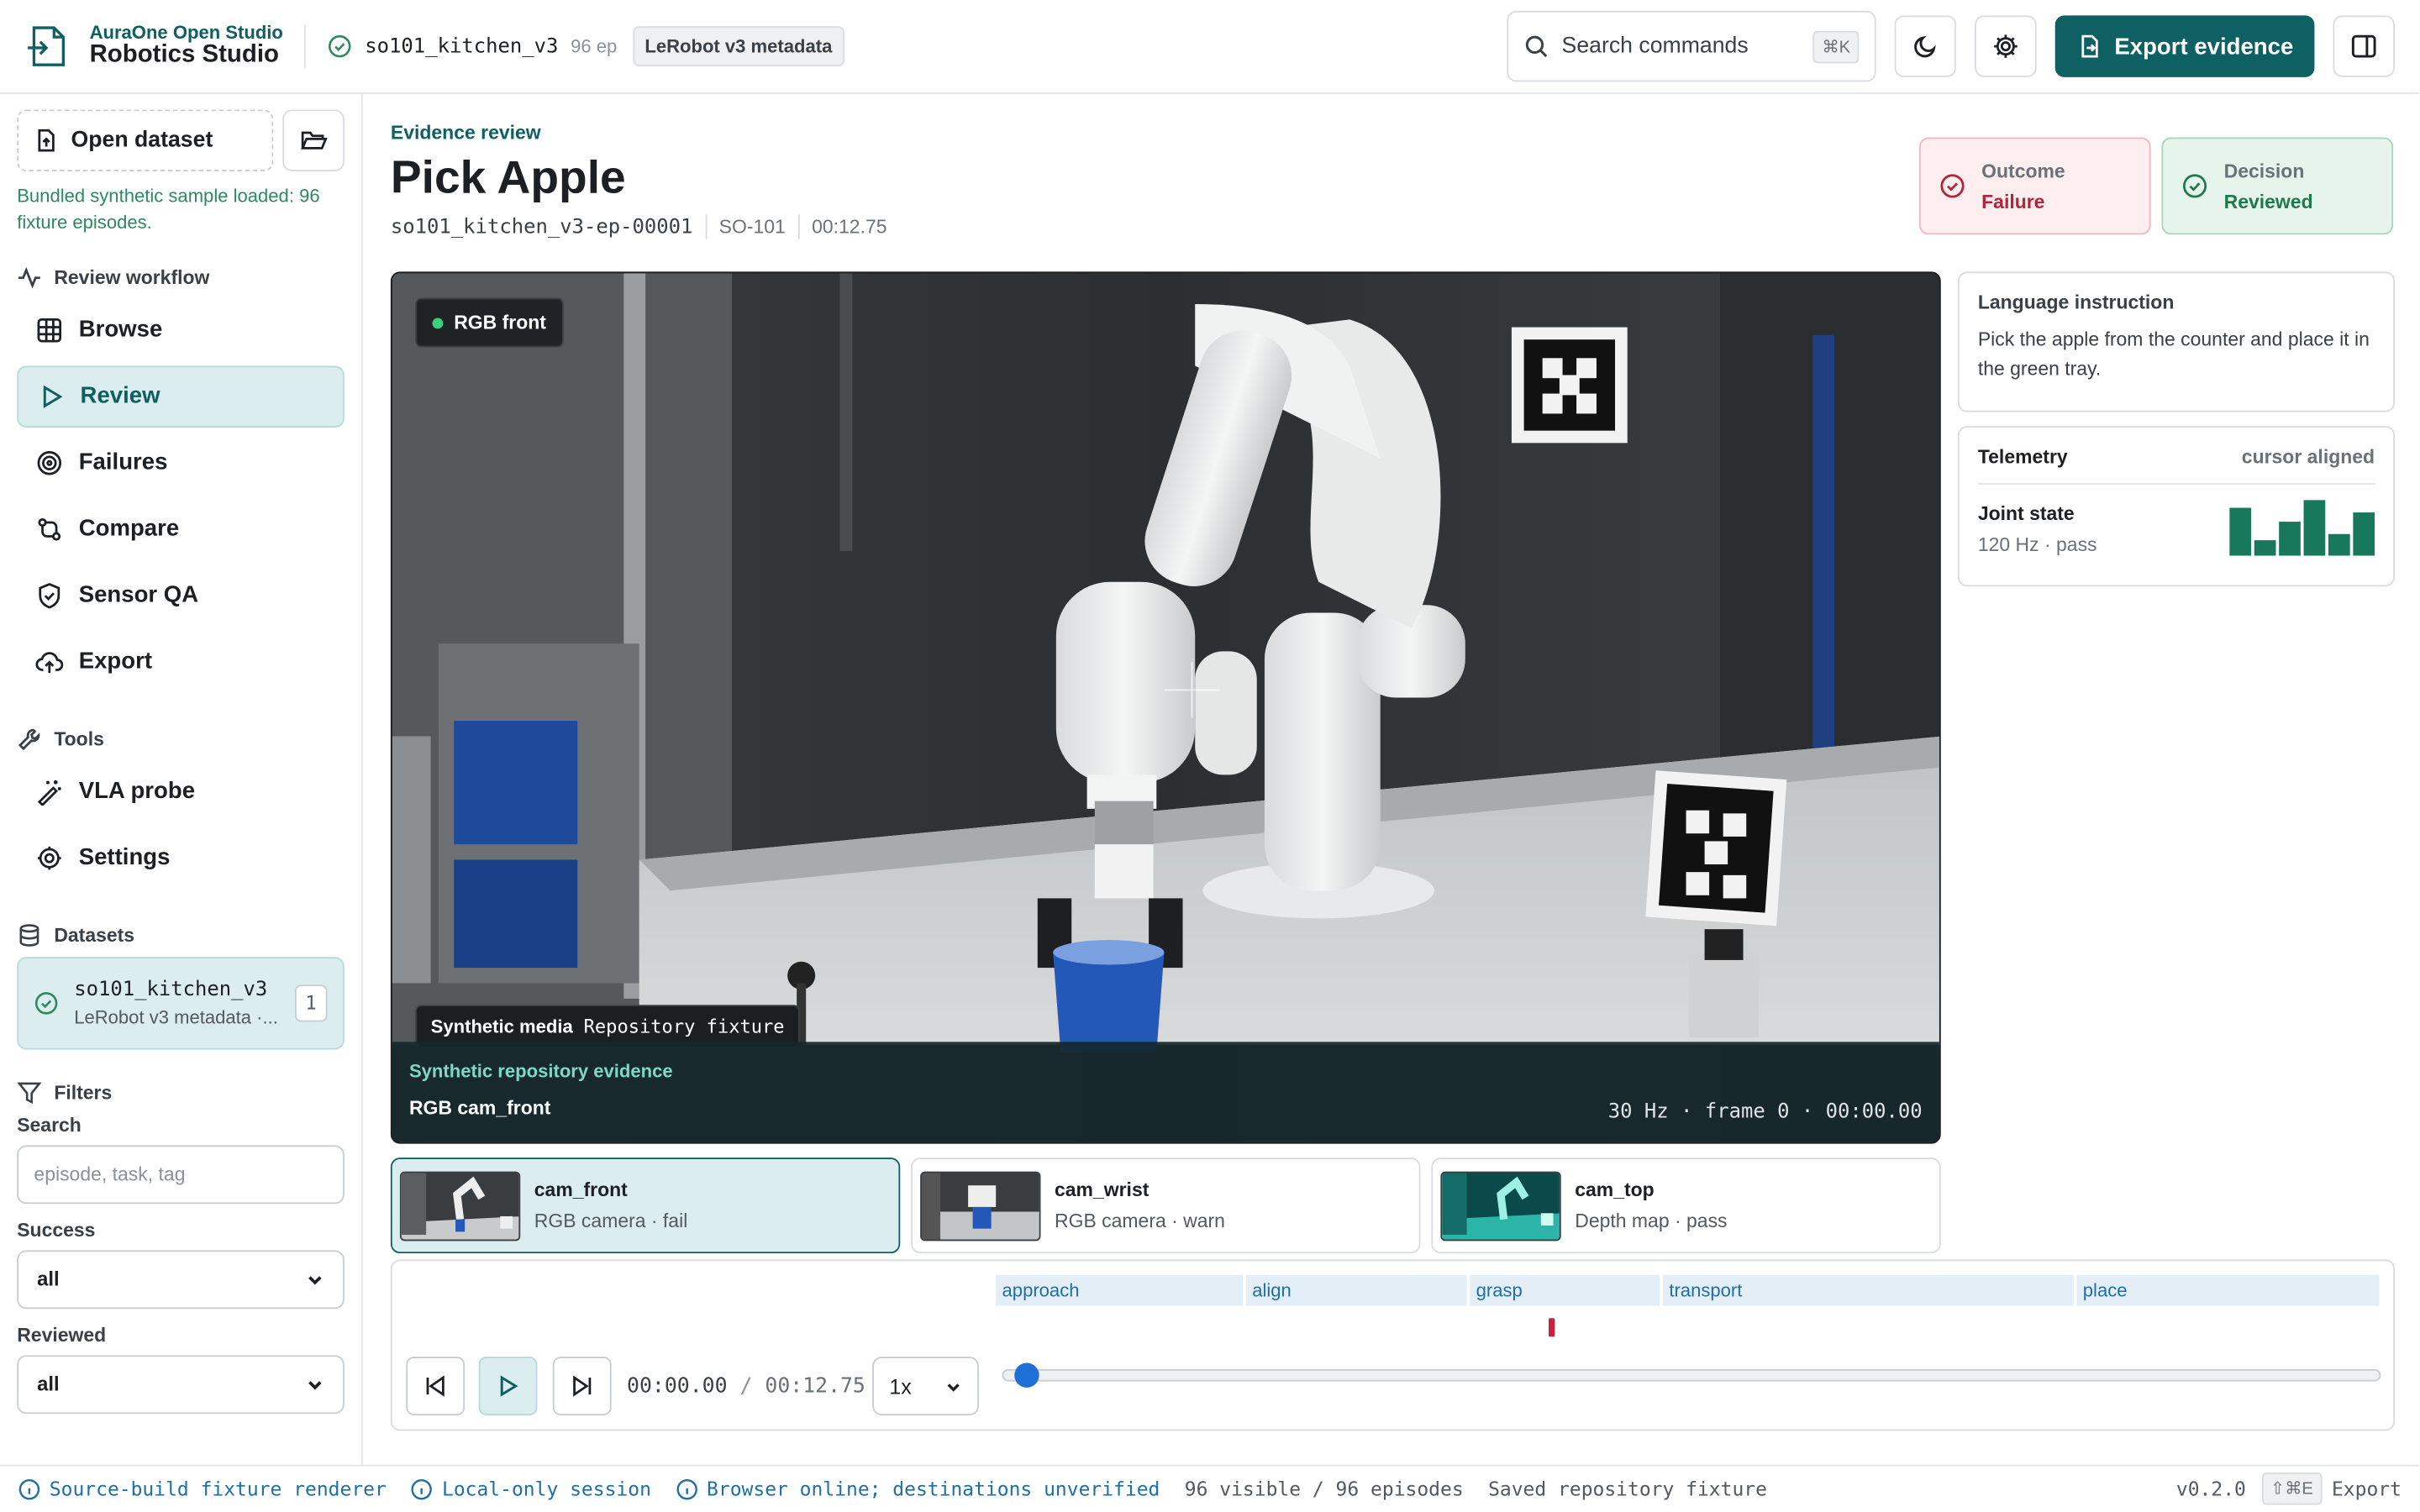  What do you see at coordinates (94, 935) in the screenshot?
I see `datasets-title: Datasets` at bounding box center [94, 935].